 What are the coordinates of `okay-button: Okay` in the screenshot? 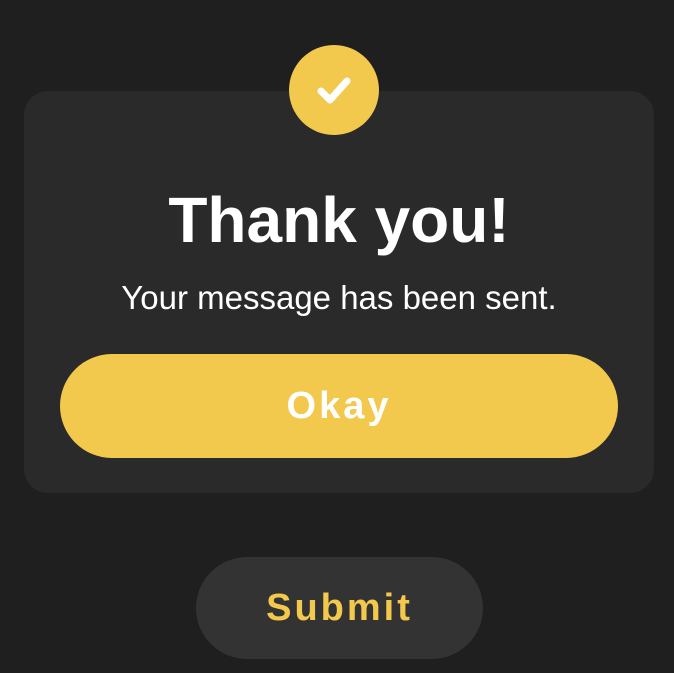 It's located at (339, 406).